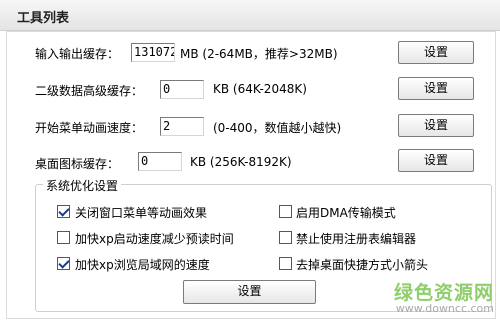 The height and width of the screenshot is (320, 500). I want to click on optimize-set-button: 设置, so click(249, 292).